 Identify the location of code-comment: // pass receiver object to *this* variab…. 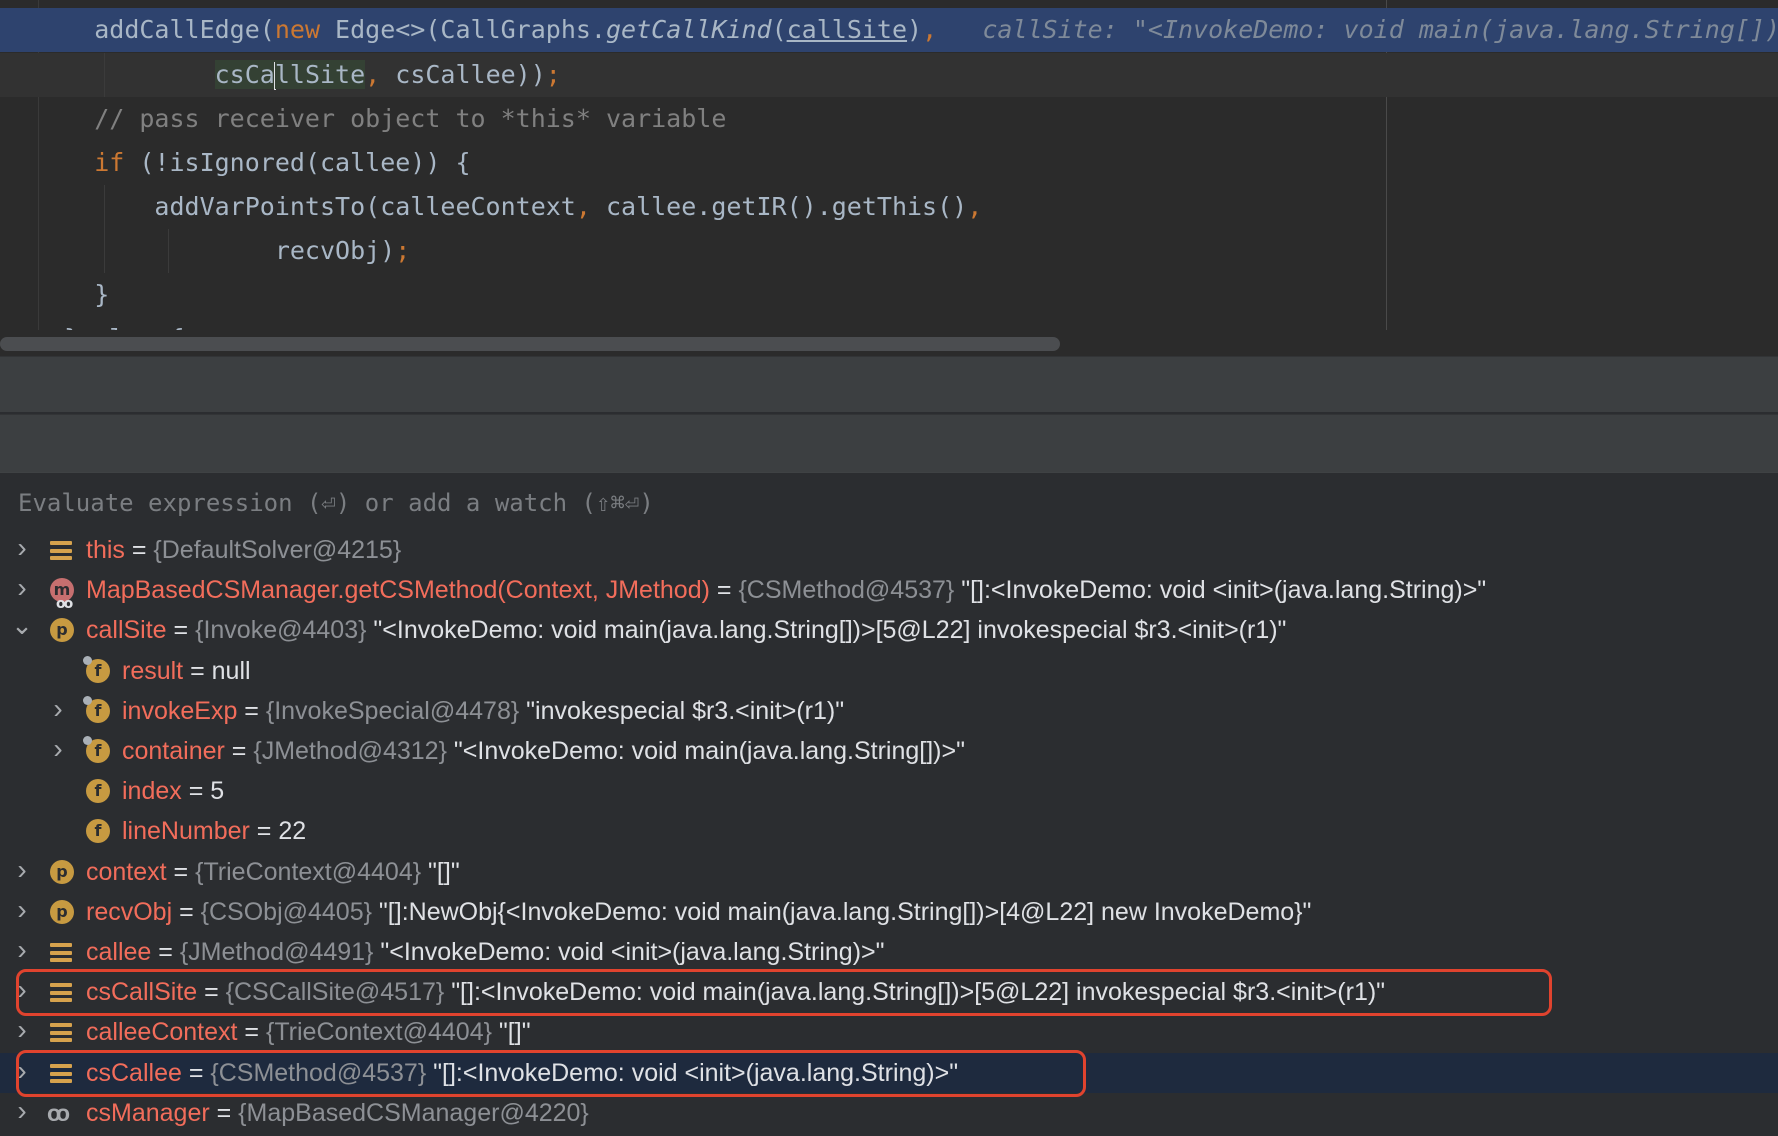
(410, 118).